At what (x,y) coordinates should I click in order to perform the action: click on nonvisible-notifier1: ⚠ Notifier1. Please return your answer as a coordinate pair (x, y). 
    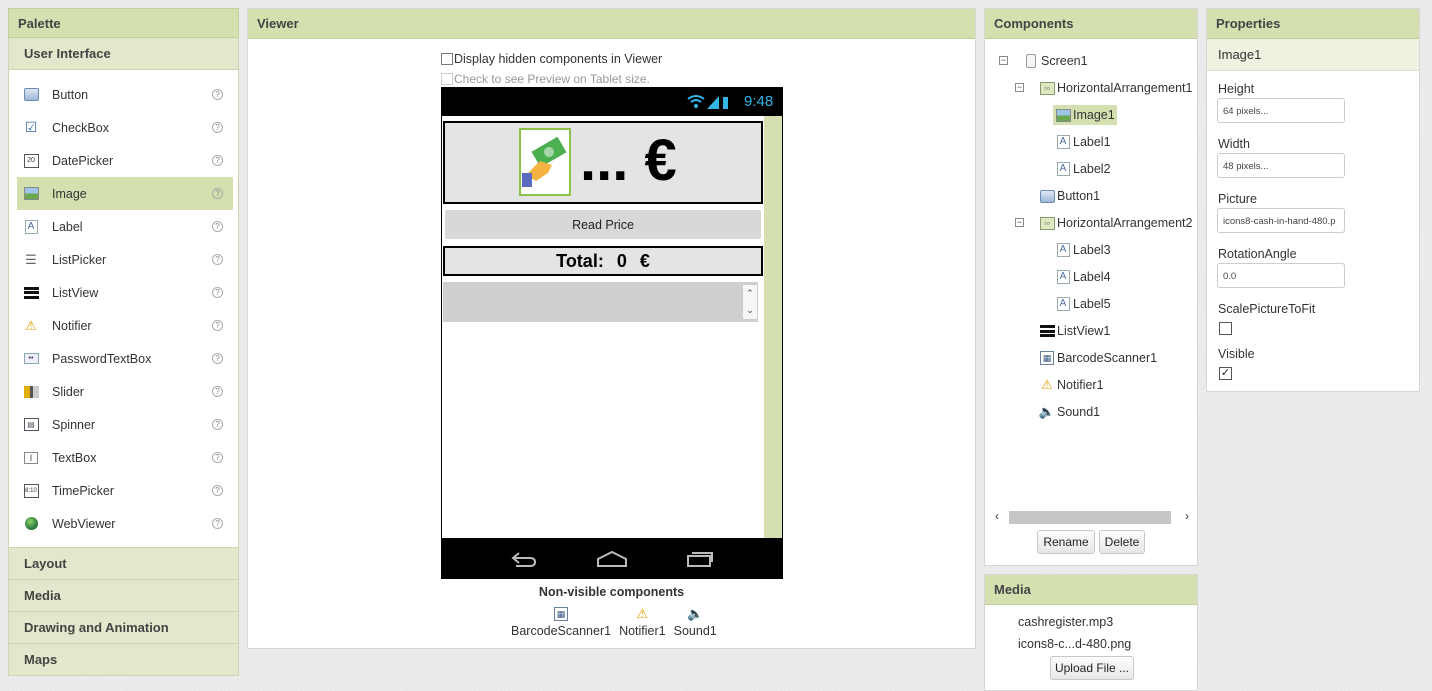
    Looking at the image, I should click on (642, 622).